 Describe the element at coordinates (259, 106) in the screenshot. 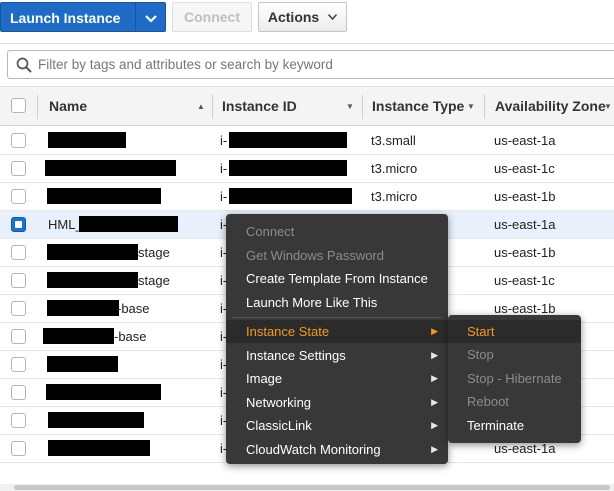

I see `column-header-instance-id: Instance ID` at that location.